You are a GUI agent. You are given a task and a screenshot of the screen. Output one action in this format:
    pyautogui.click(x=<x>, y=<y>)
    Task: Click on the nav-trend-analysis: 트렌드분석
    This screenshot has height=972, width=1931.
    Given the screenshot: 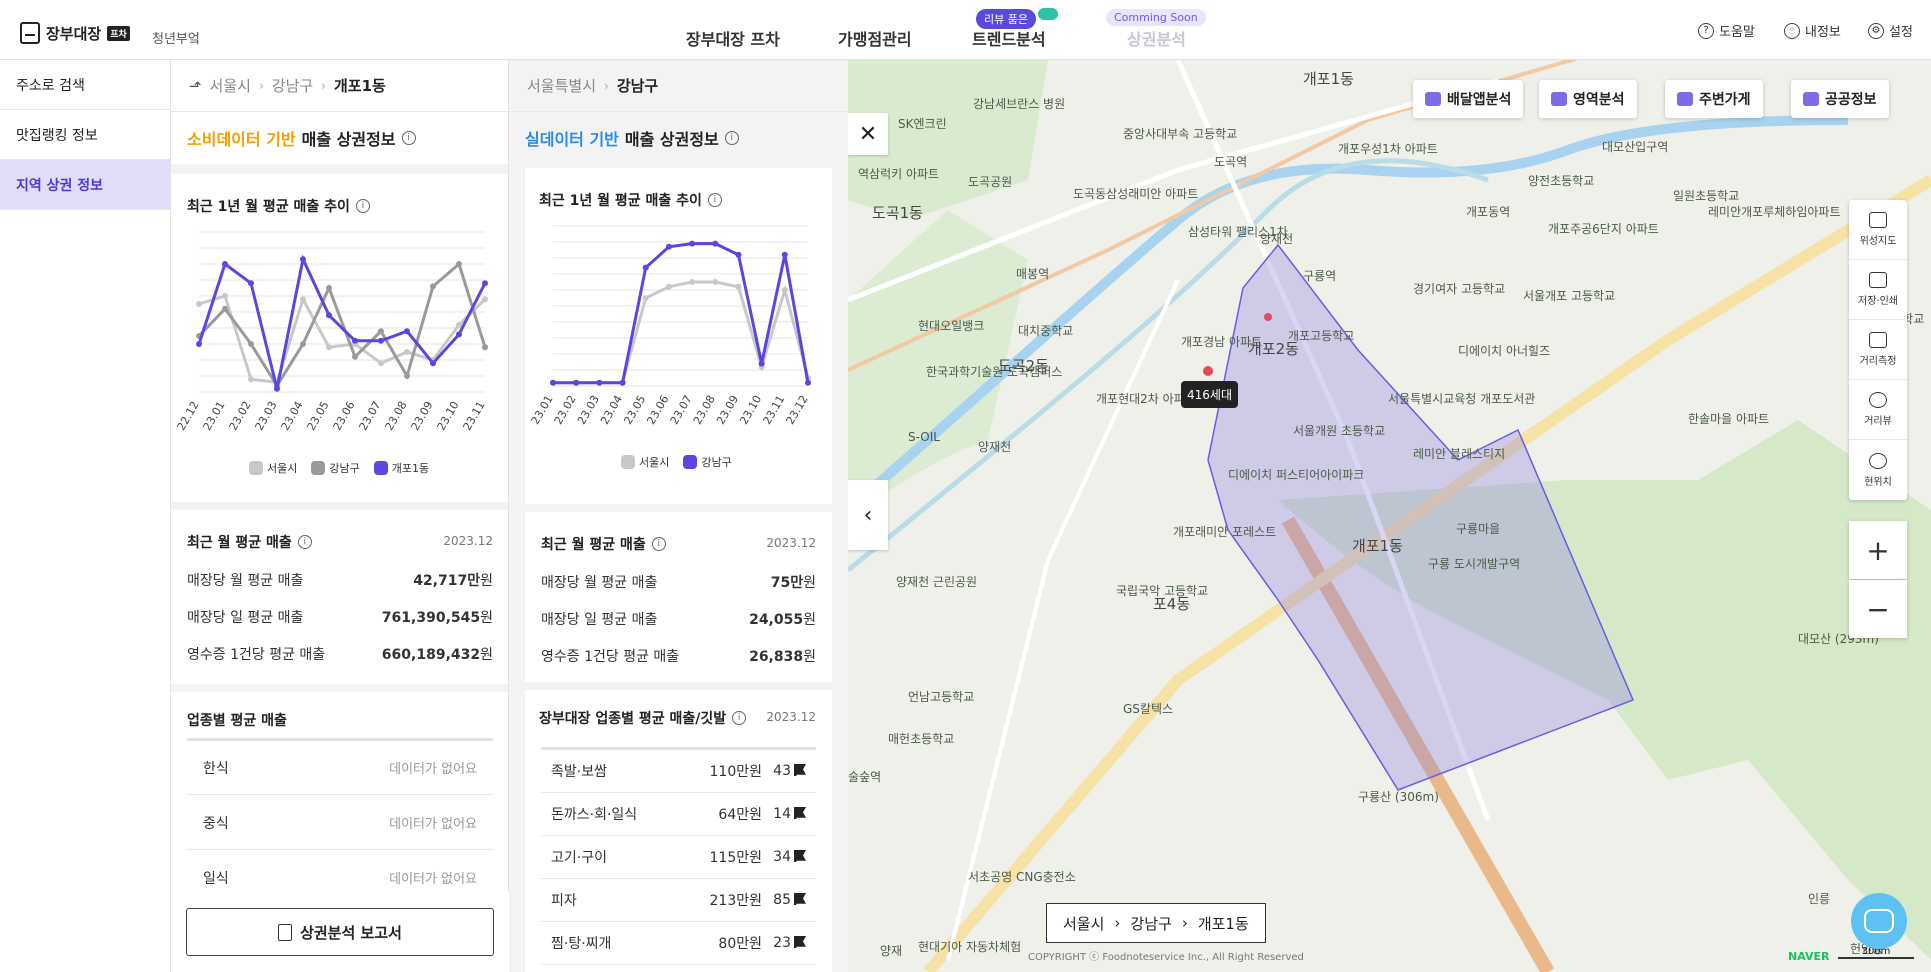 What is the action you would take?
    pyautogui.click(x=1009, y=38)
    